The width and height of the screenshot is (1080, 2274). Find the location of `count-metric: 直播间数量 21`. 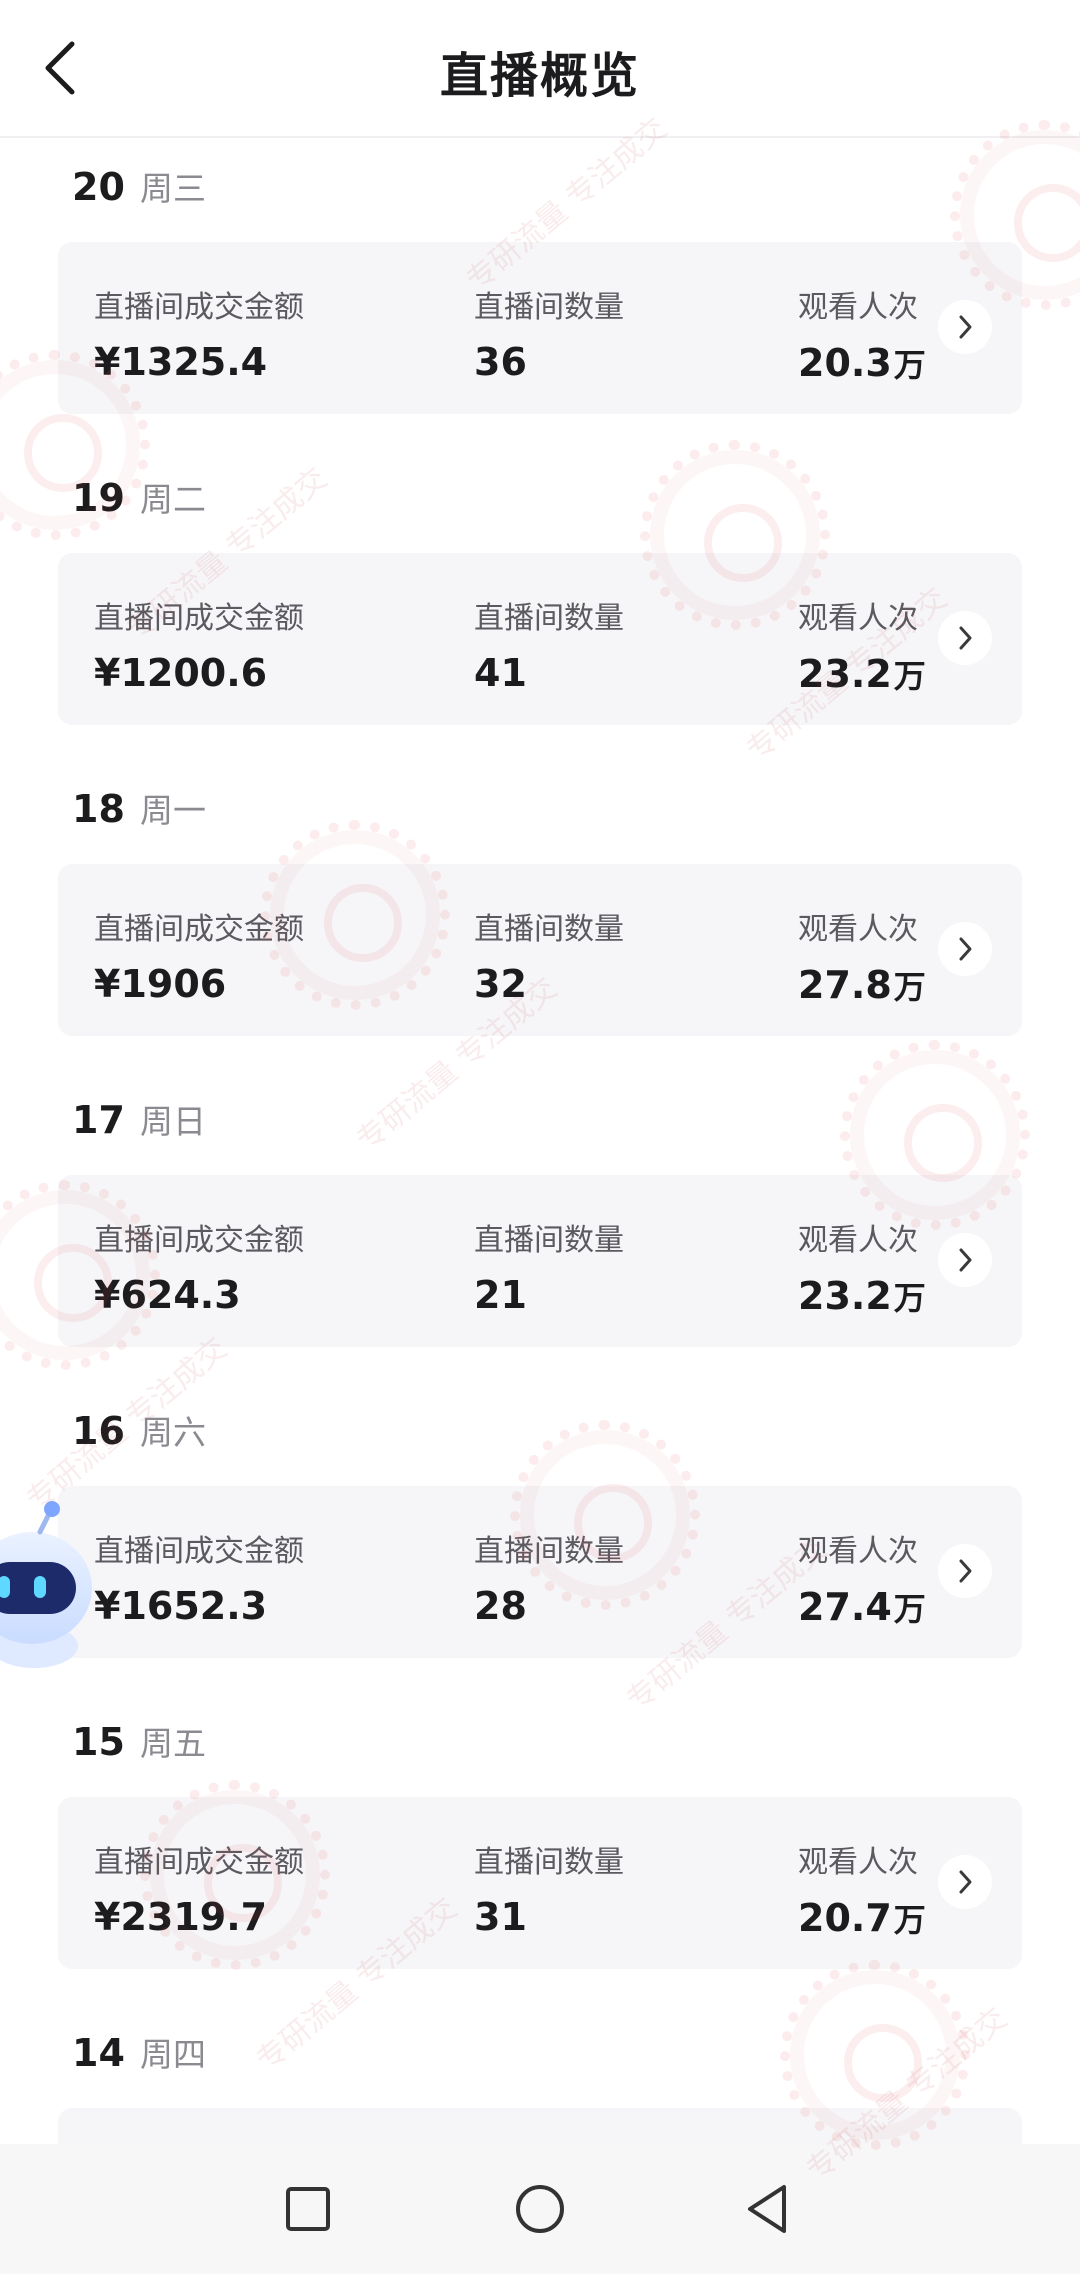

count-metric: 直播间数量 21 is located at coordinates (549, 1266).